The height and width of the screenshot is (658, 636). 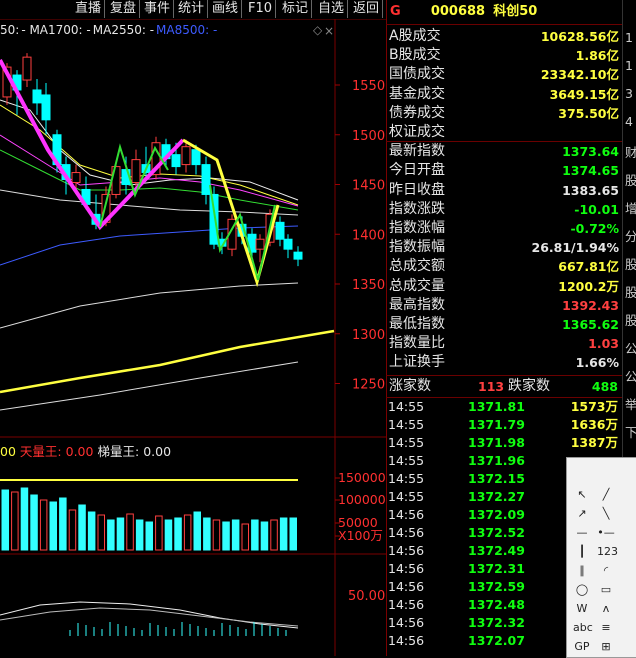 What do you see at coordinates (630, 404) in the screenshot?
I see `edge-char: 举` at bounding box center [630, 404].